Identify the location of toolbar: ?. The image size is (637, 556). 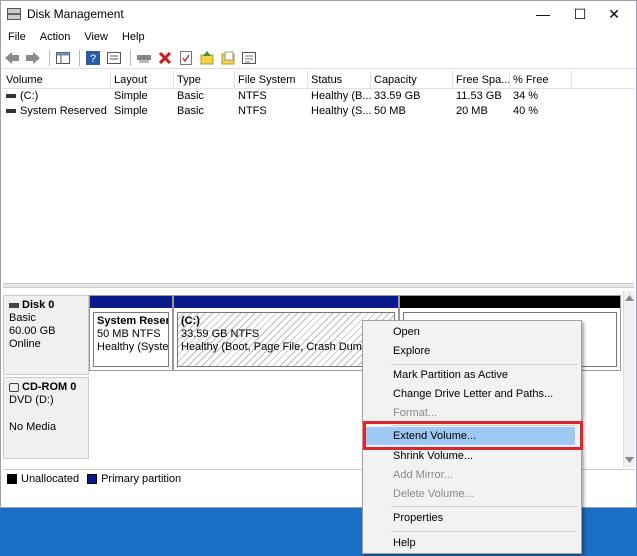
(318, 58).